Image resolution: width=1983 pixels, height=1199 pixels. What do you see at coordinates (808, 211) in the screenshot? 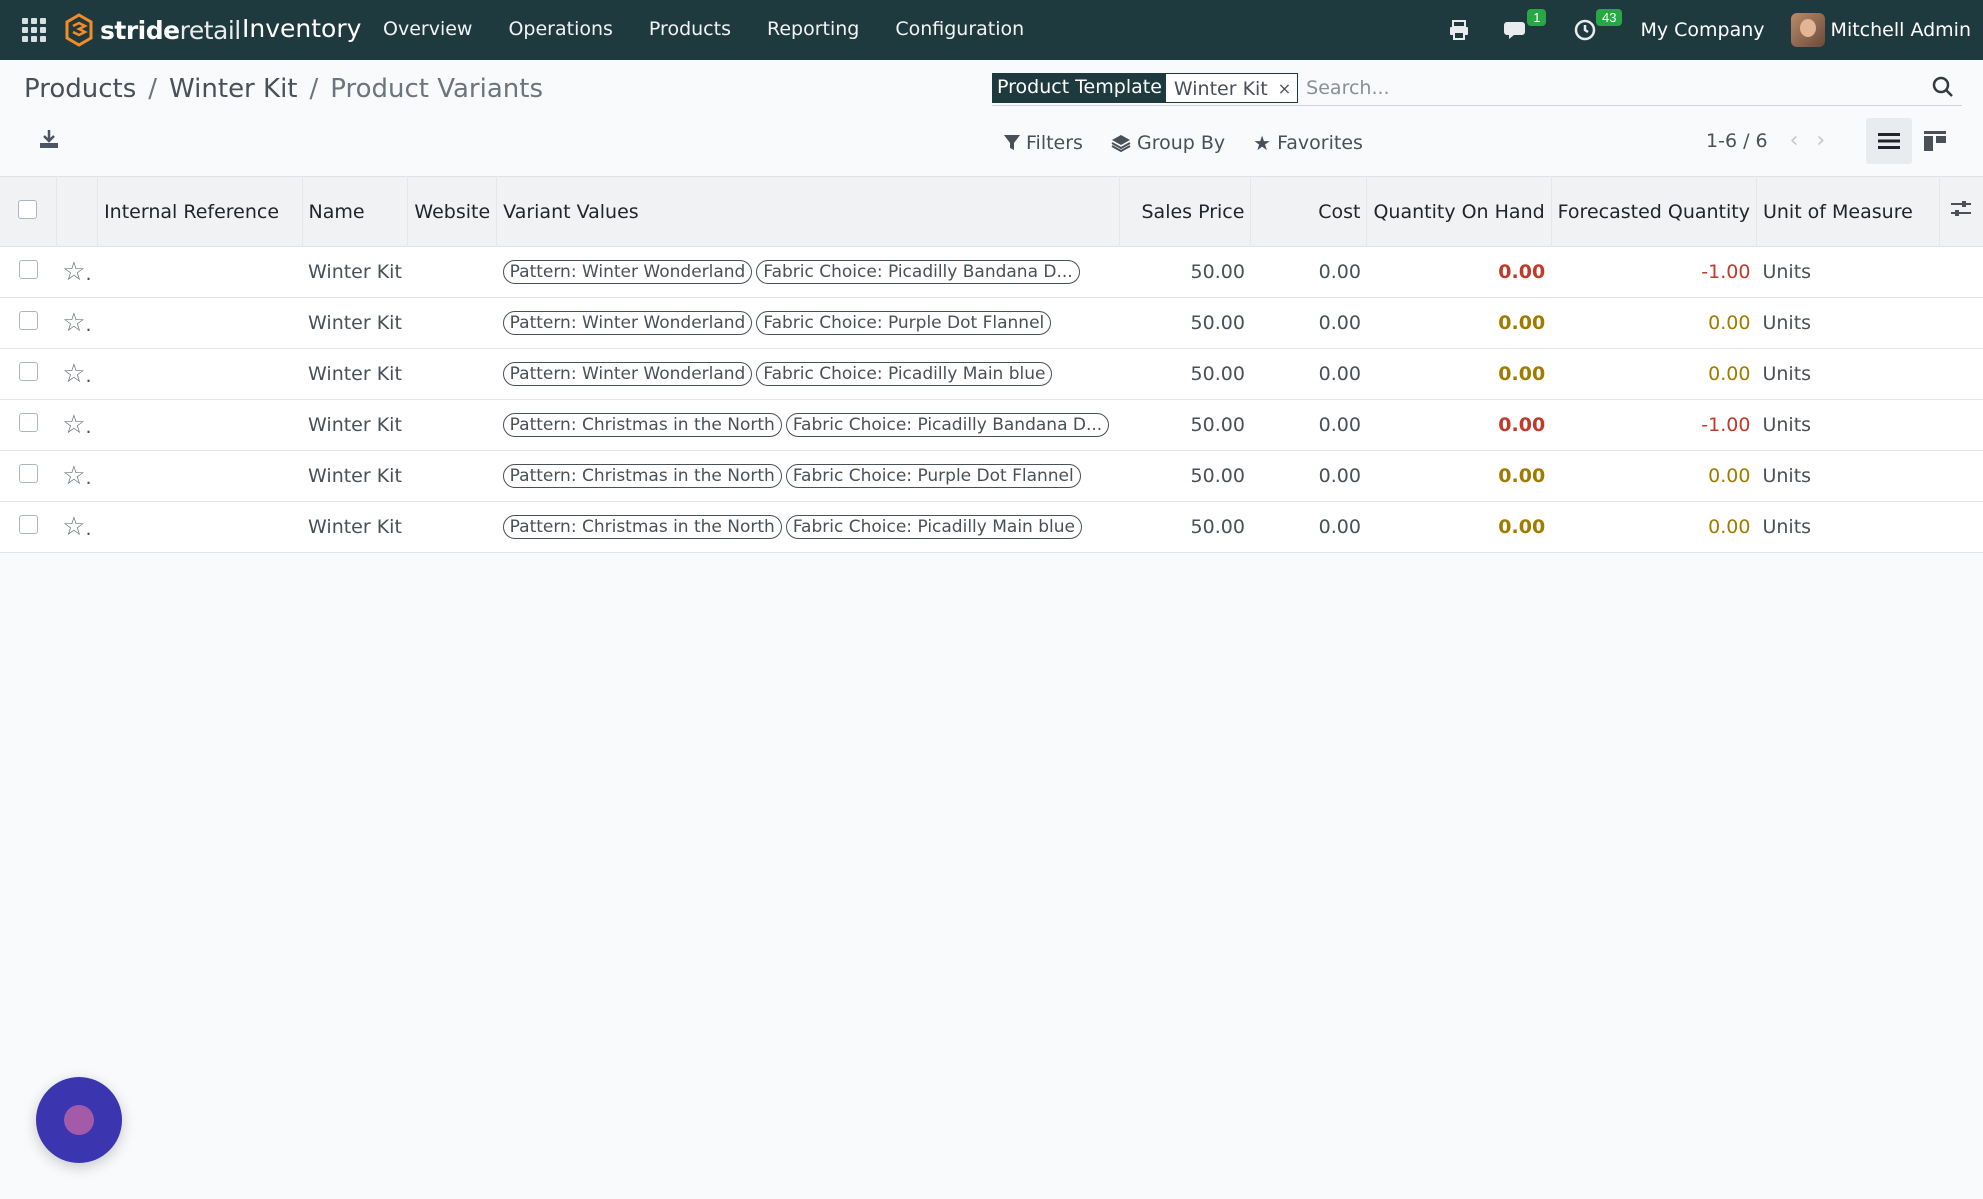
I see `column-variant-values: Variant Values` at bounding box center [808, 211].